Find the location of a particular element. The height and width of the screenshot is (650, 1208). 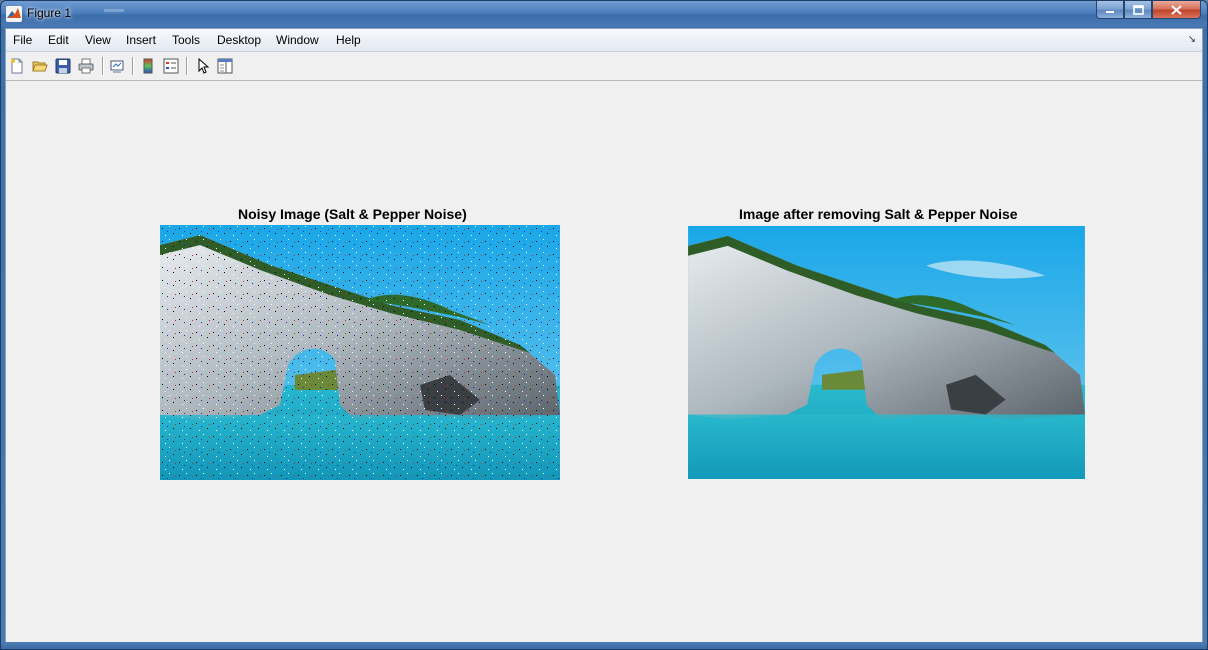

matlab-icon is located at coordinates (14, 14).